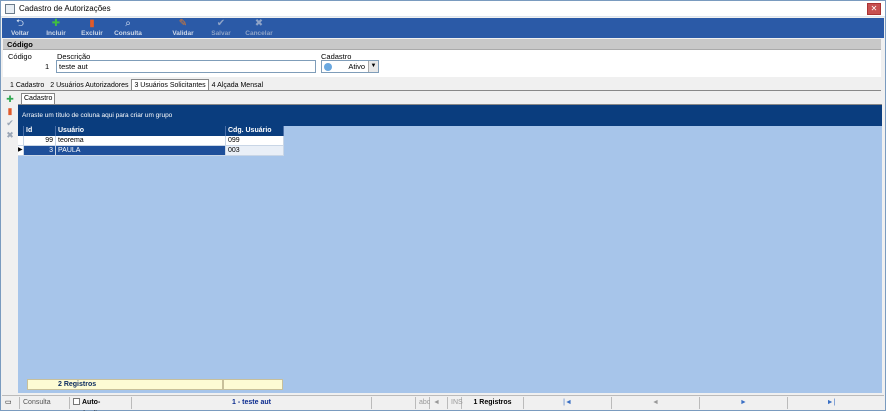 This screenshot has height=411, width=886. What do you see at coordinates (356, 66) in the screenshot?
I see `cadastro-status-value: Ativo` at bounding box center [356, 66].